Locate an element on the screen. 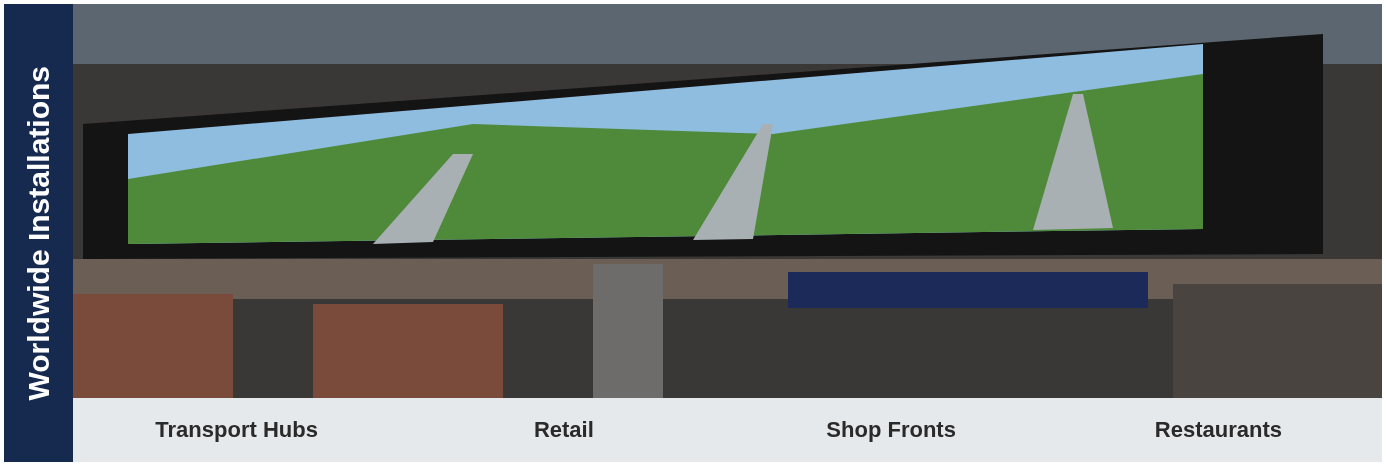 The width and height of the screenshot is (1386, 466). sidebar-title: Worldwide Installations is located at coordinates (38, 233).